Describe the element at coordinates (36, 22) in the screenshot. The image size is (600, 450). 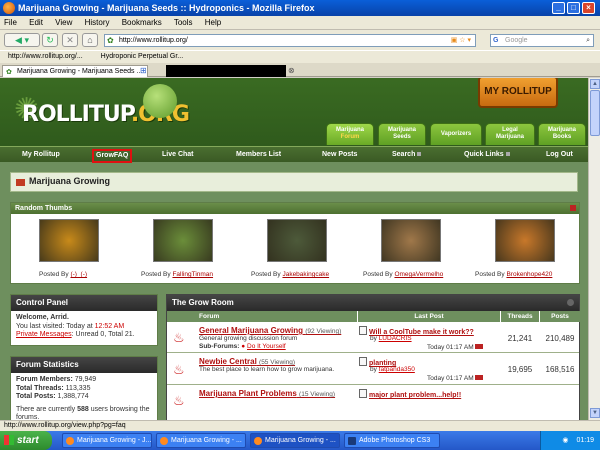
I see `menu-edit: Edit` at that location.